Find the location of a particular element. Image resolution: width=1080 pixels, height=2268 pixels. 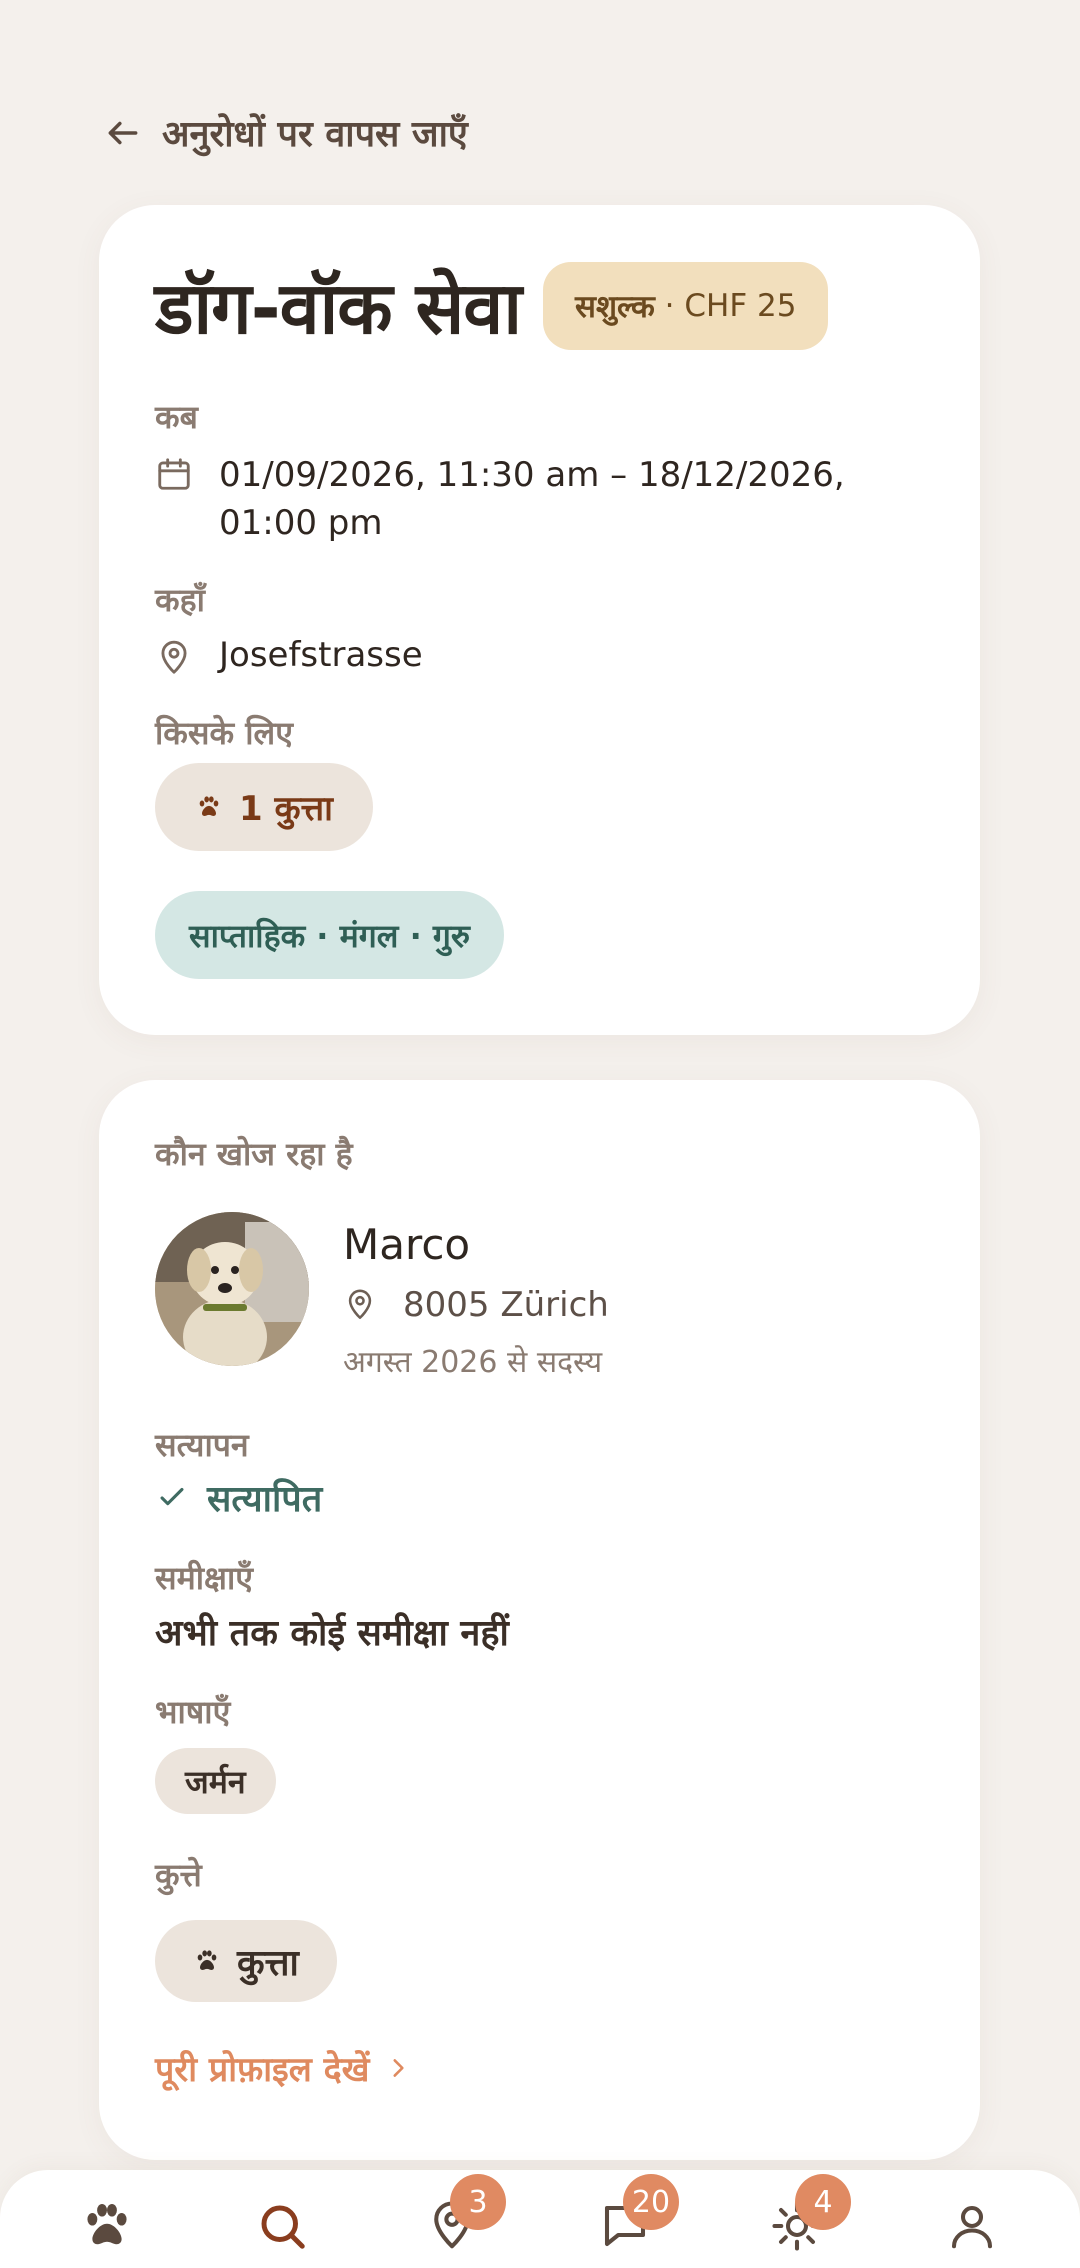

user-icon is located at coordinates (972, 2227).